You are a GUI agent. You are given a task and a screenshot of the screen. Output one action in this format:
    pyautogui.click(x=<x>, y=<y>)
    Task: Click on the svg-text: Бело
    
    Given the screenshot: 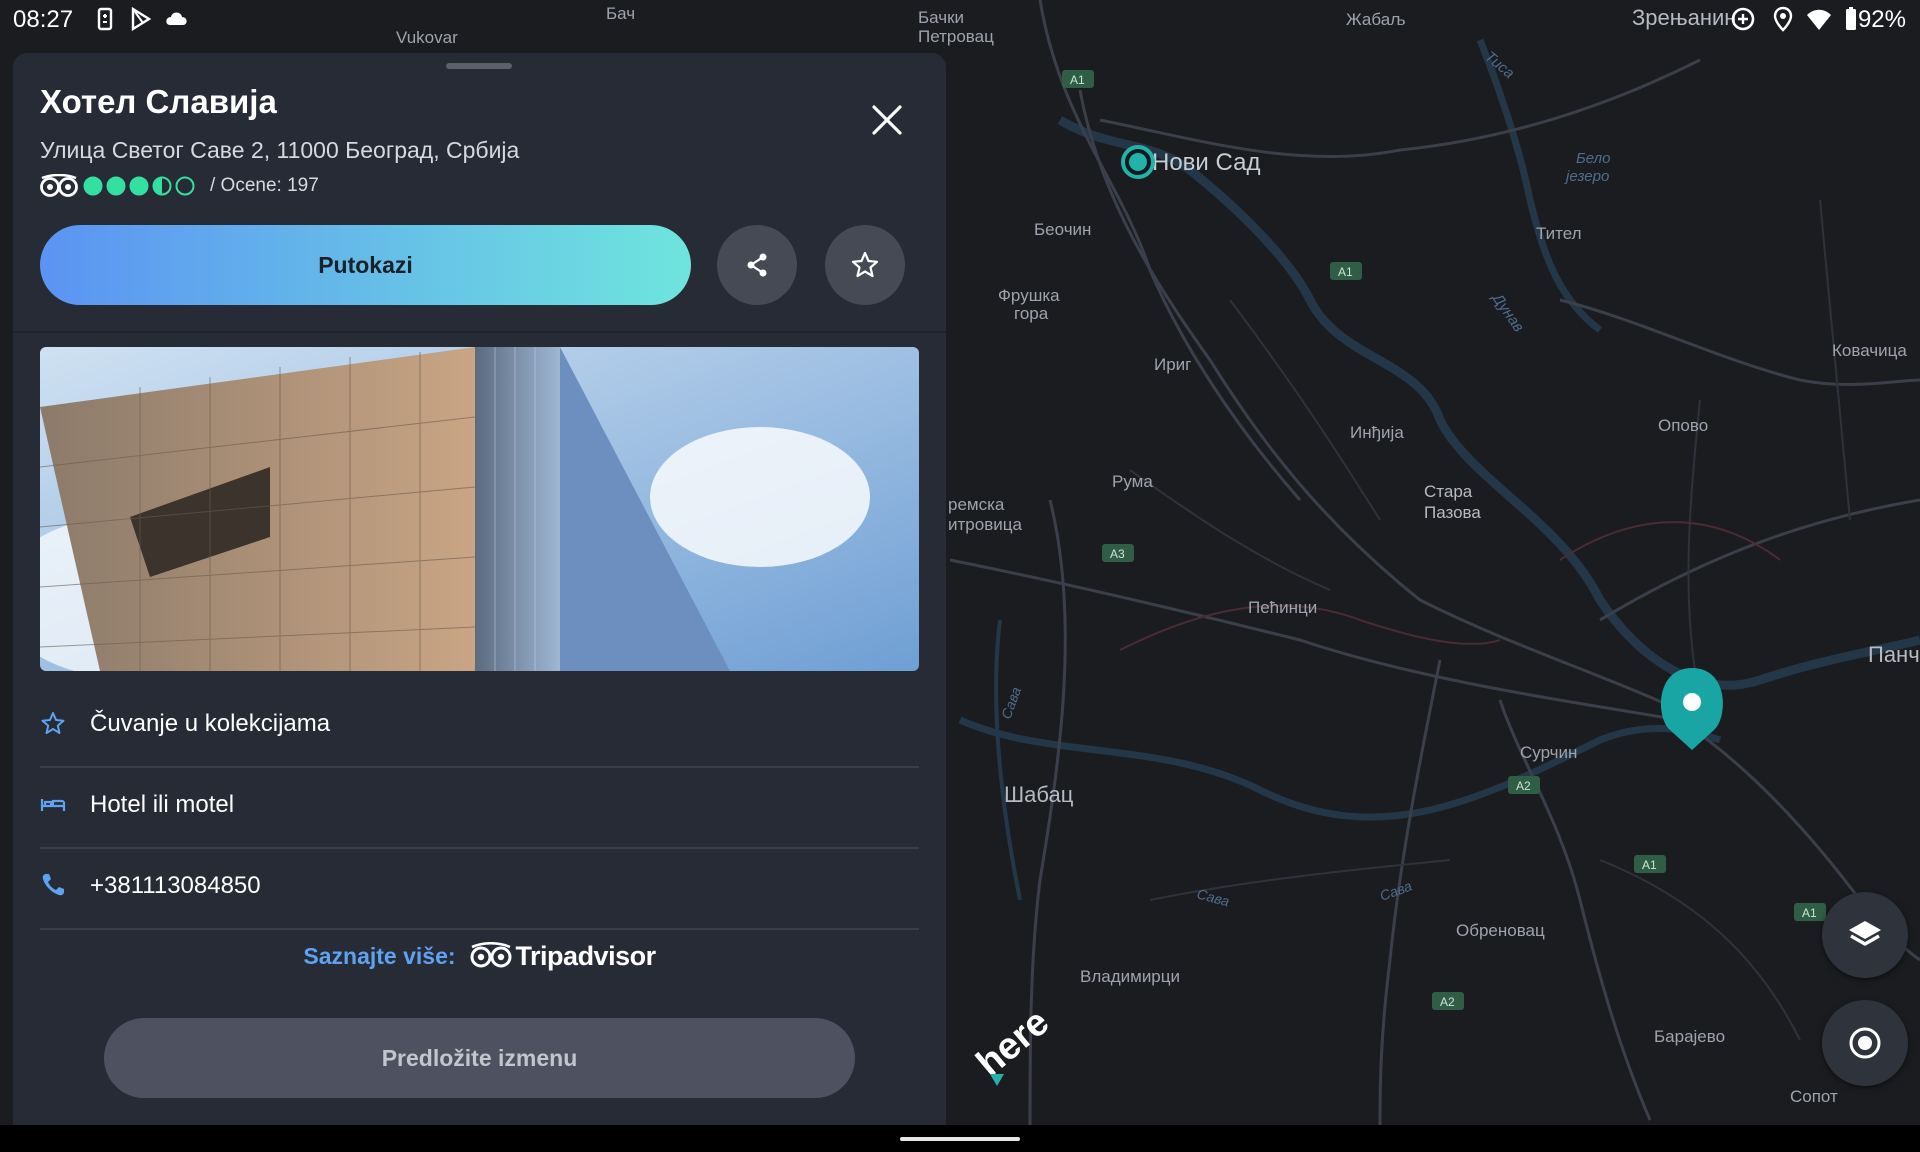 What is the action you would take?
    pyautogui.click(x=1593, y=158)
    